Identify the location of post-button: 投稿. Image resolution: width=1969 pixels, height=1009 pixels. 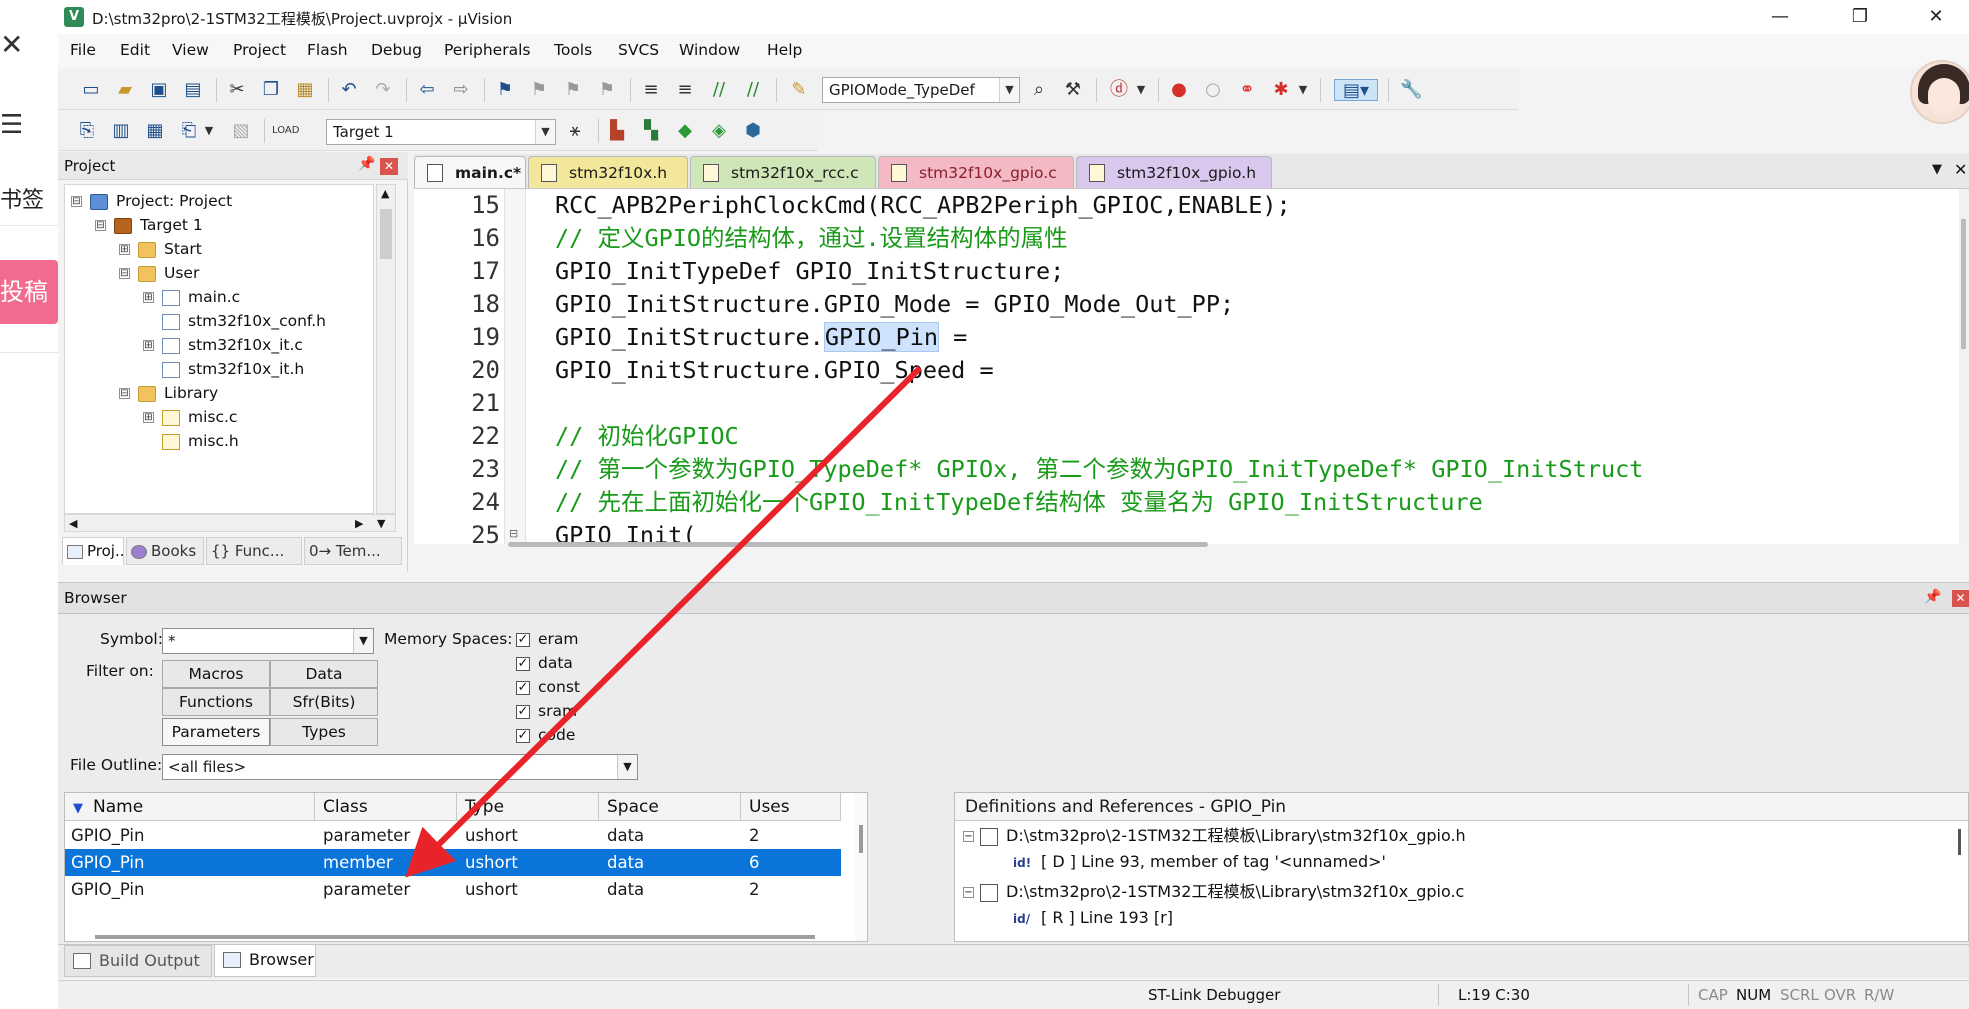
(29, 292).